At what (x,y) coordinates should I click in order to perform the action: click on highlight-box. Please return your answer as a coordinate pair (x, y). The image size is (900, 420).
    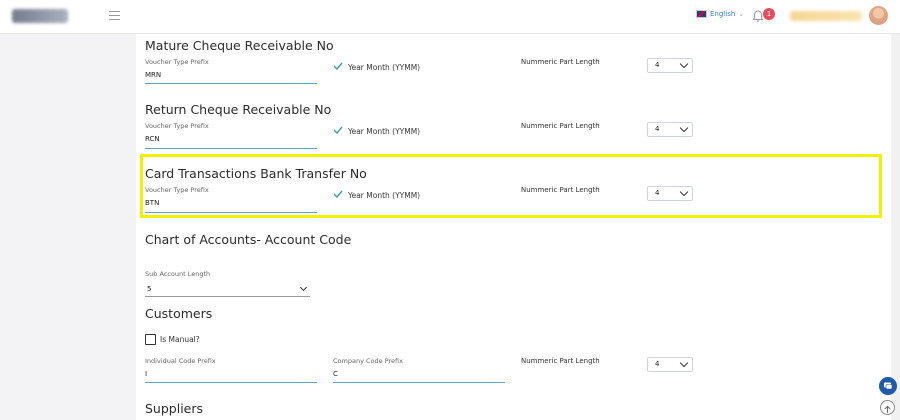
    Looking at the image, I should click on (511, 186).